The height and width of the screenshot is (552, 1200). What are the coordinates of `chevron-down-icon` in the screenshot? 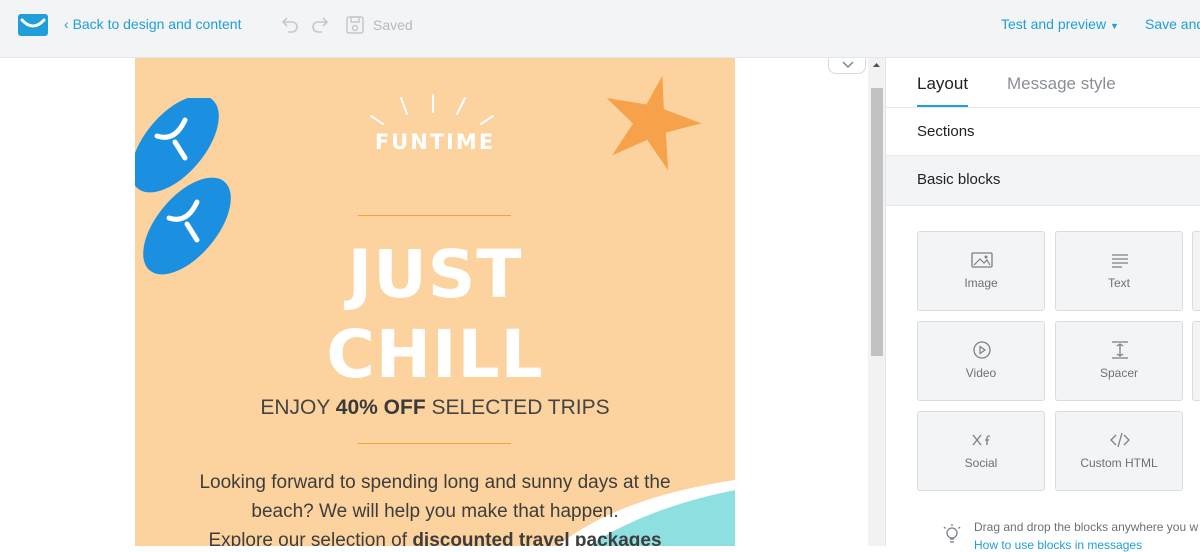 It's located at (848, 64).